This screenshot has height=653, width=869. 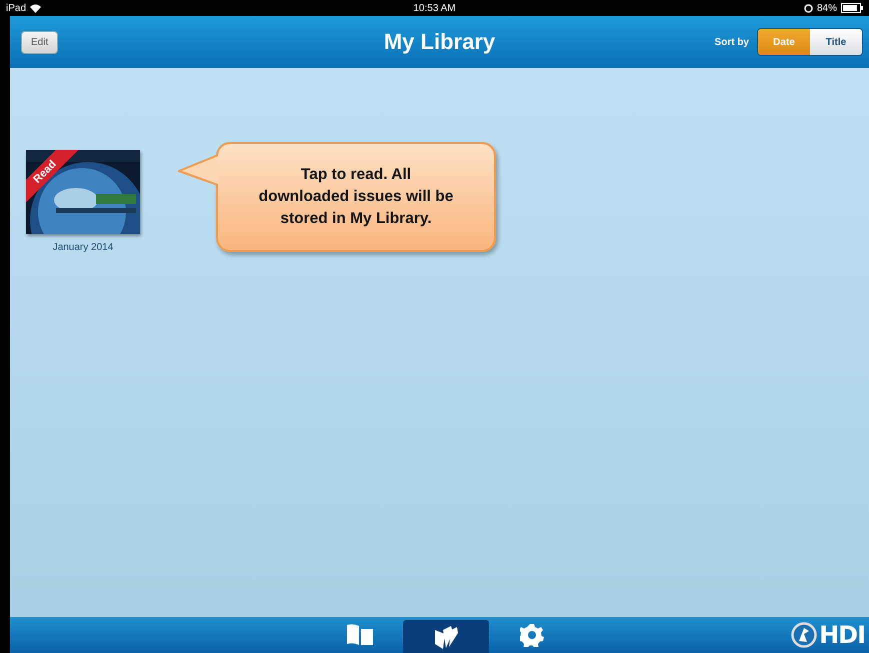 I want to click on edit-button: Edit, so click(x=39, y=42).